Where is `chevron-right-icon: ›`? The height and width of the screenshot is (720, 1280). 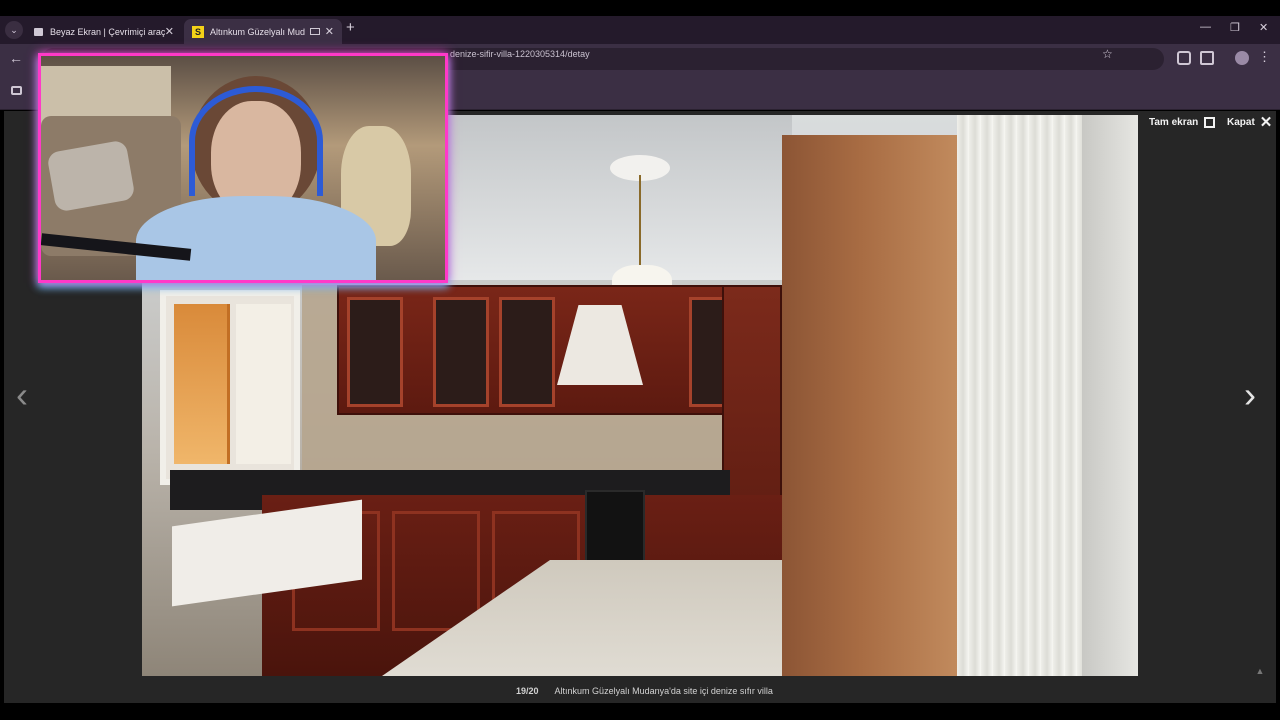
chevron-right-icon: › is located at coordinates (1250, 395).